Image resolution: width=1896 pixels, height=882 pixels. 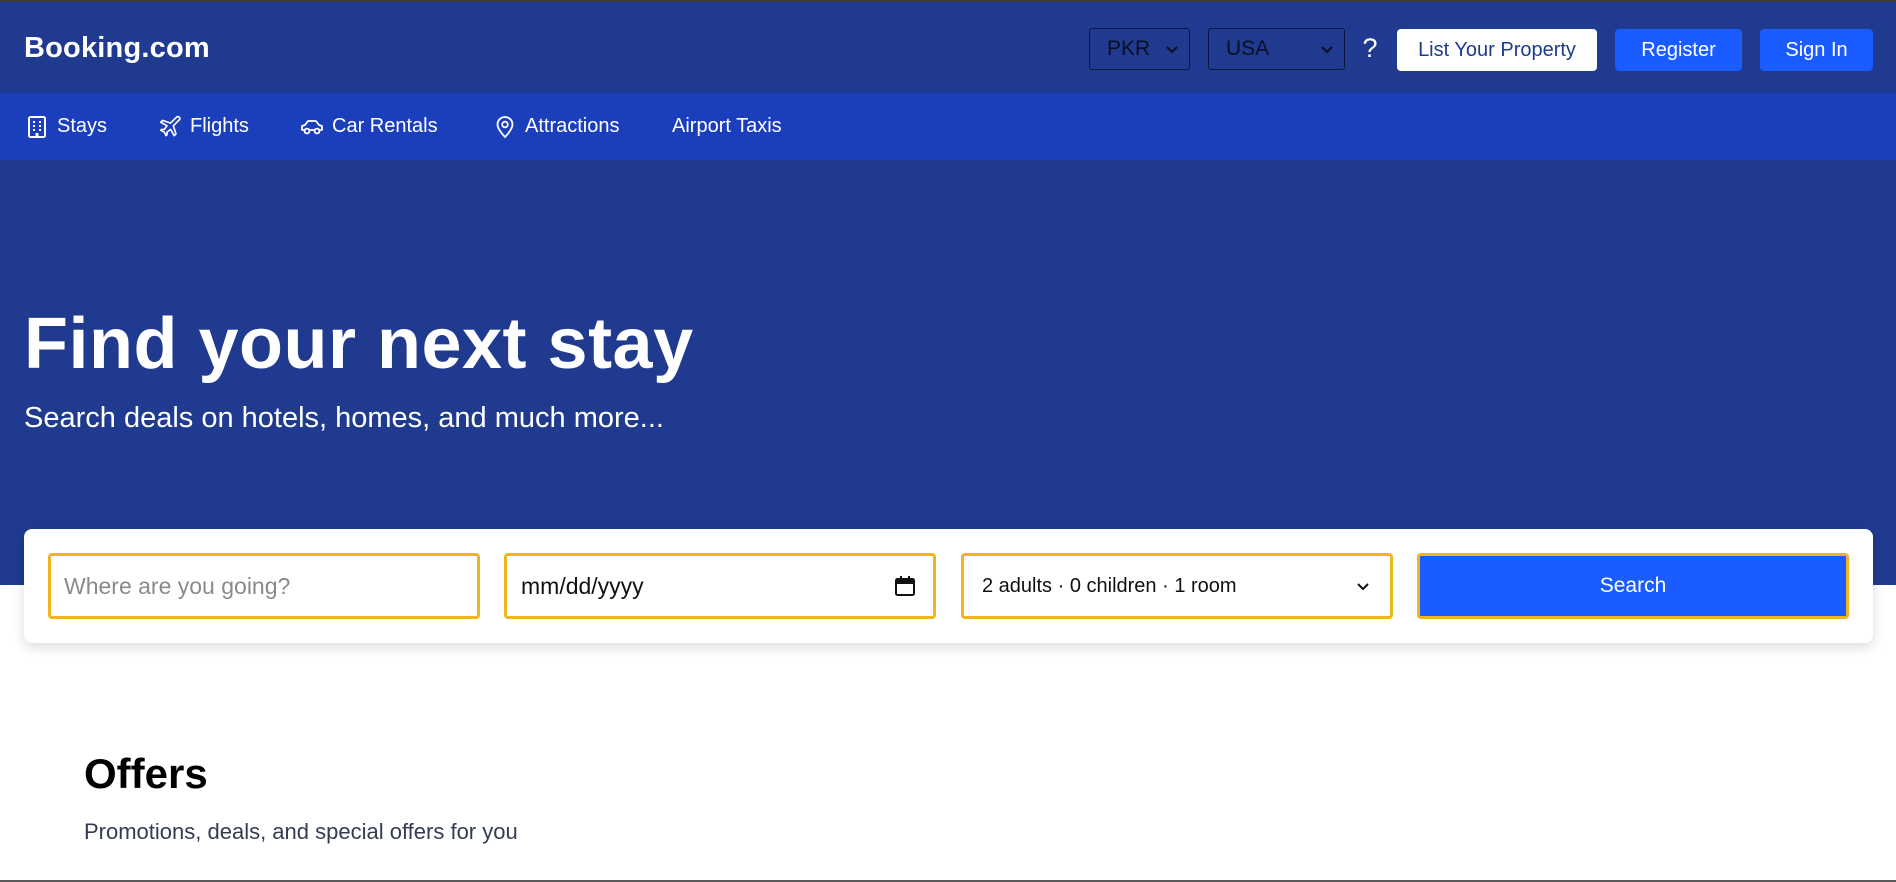 I want to click on date-value: mm/dd/yyyy, so click(x=582, y=585).